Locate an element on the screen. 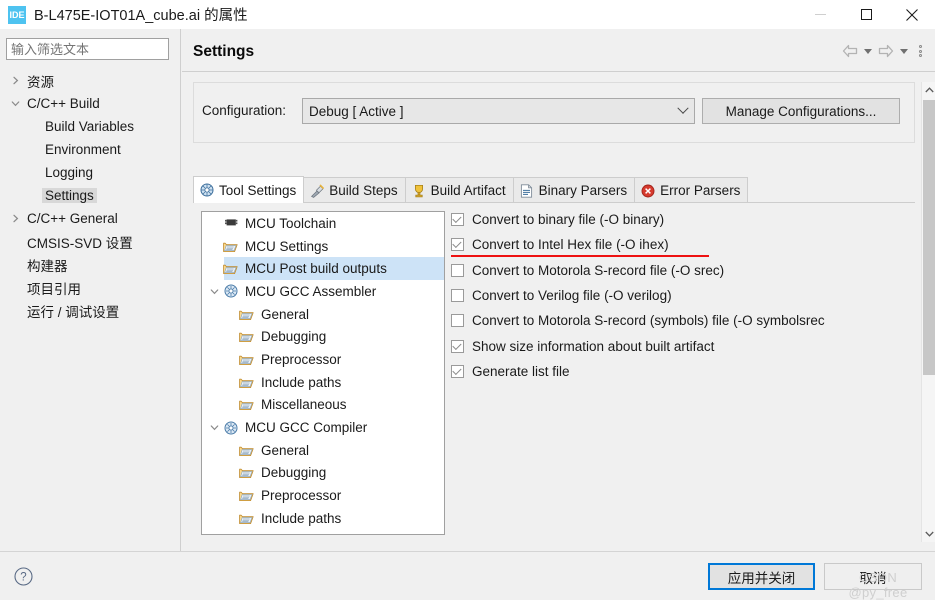  window-title: B-L475E-IOT01A_cube.ai 的属性 is located at coordinates (141, 16).